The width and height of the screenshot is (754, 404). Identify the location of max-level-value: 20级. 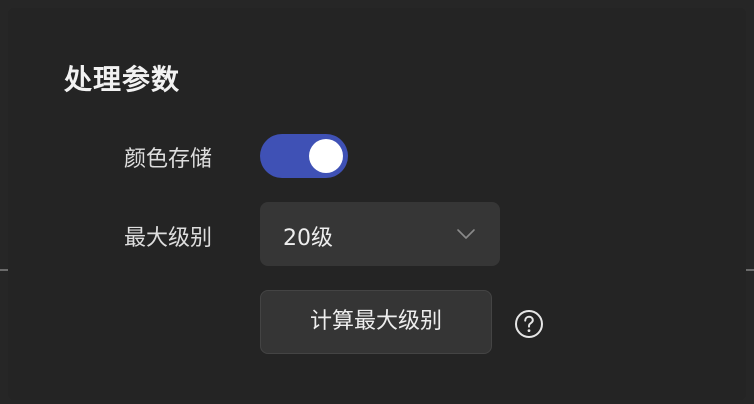
(308, 238).